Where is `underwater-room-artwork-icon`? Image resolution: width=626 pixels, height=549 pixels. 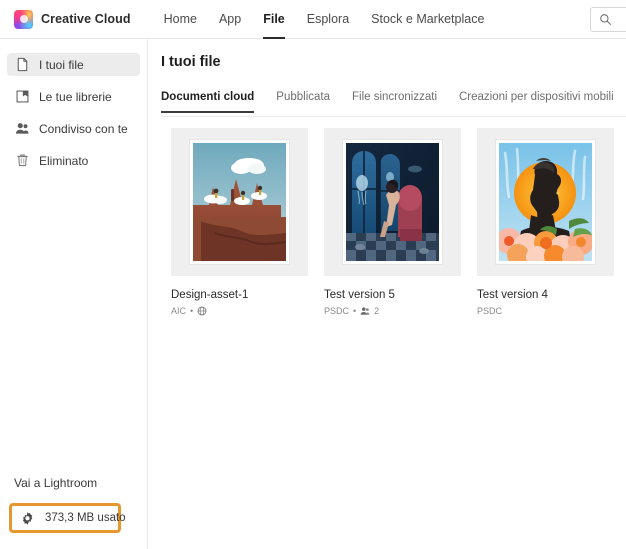 underwater-room-artwork-icon is located at coordinates (392, 202).